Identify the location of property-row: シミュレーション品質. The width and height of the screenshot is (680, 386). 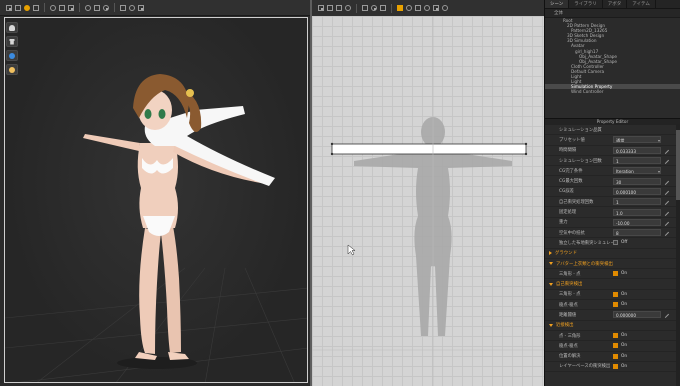
(612, 130).